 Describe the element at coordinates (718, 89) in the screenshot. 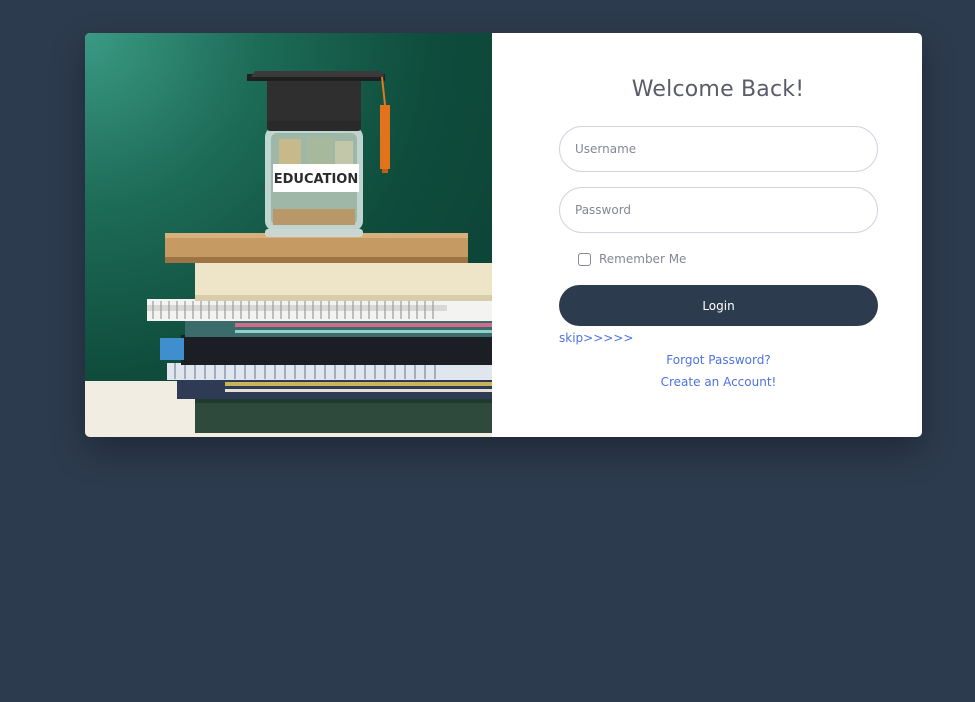

I see `page-title: Welcome Back!` at that location.